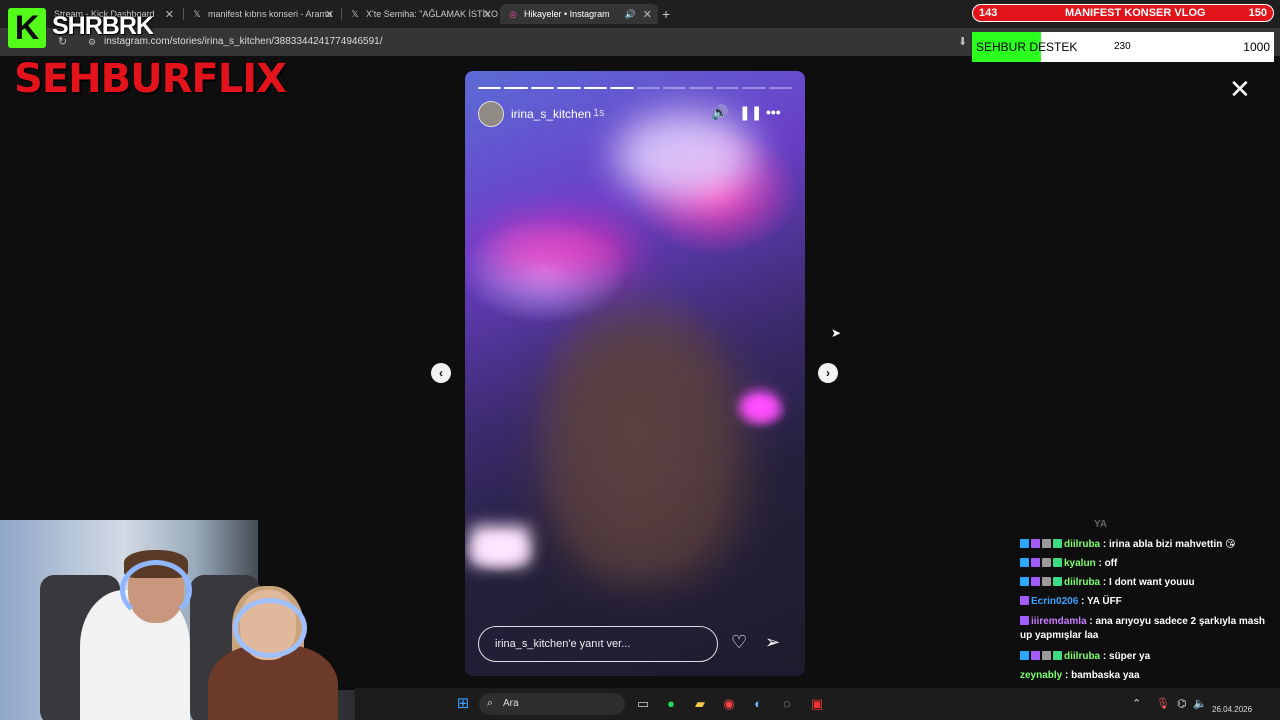  I want to click on tab-x-semiha: 𝕏 X'te Semiha: "AĞLAMAK İSTİYO ✕, so click(420, 14).